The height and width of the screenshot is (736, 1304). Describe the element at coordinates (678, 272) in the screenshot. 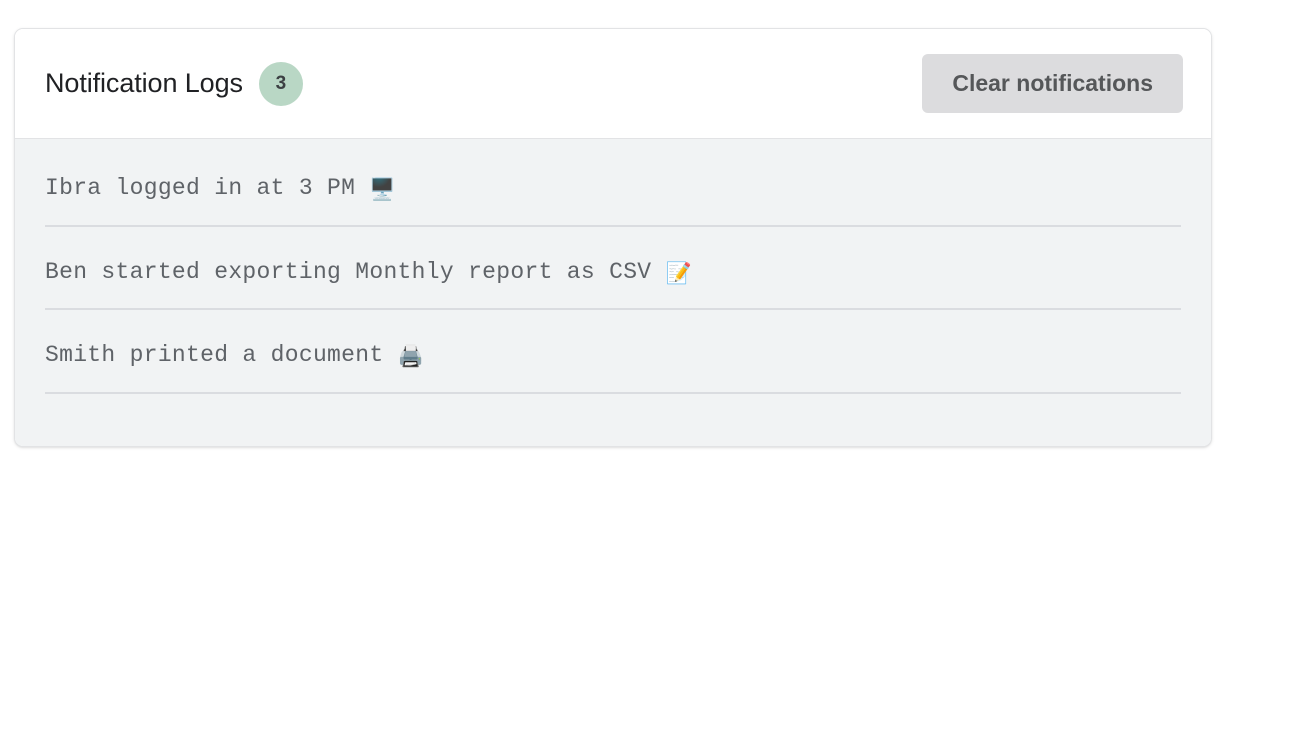

I see `memo-icon: 📝` at that location.